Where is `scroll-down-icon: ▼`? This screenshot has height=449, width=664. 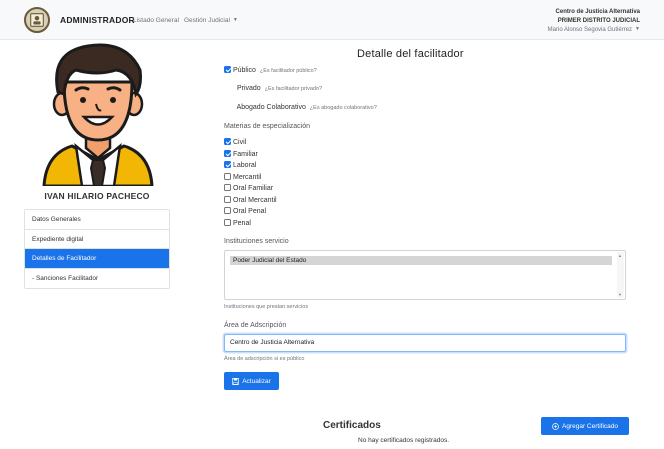
scroll-down-icon: ▼ is located at coordinates (620, 294).